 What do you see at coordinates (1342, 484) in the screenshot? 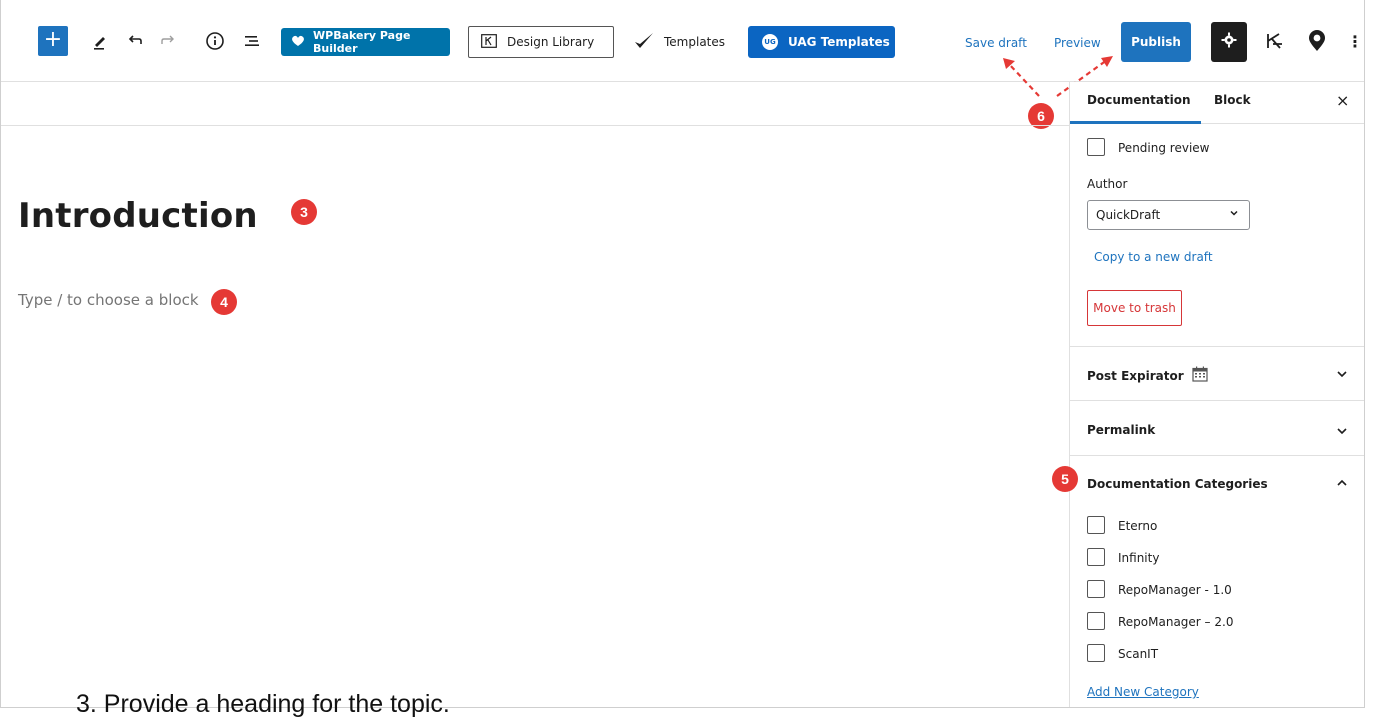
I see `chevron-up-icon` at bounding box center [1342, 484].